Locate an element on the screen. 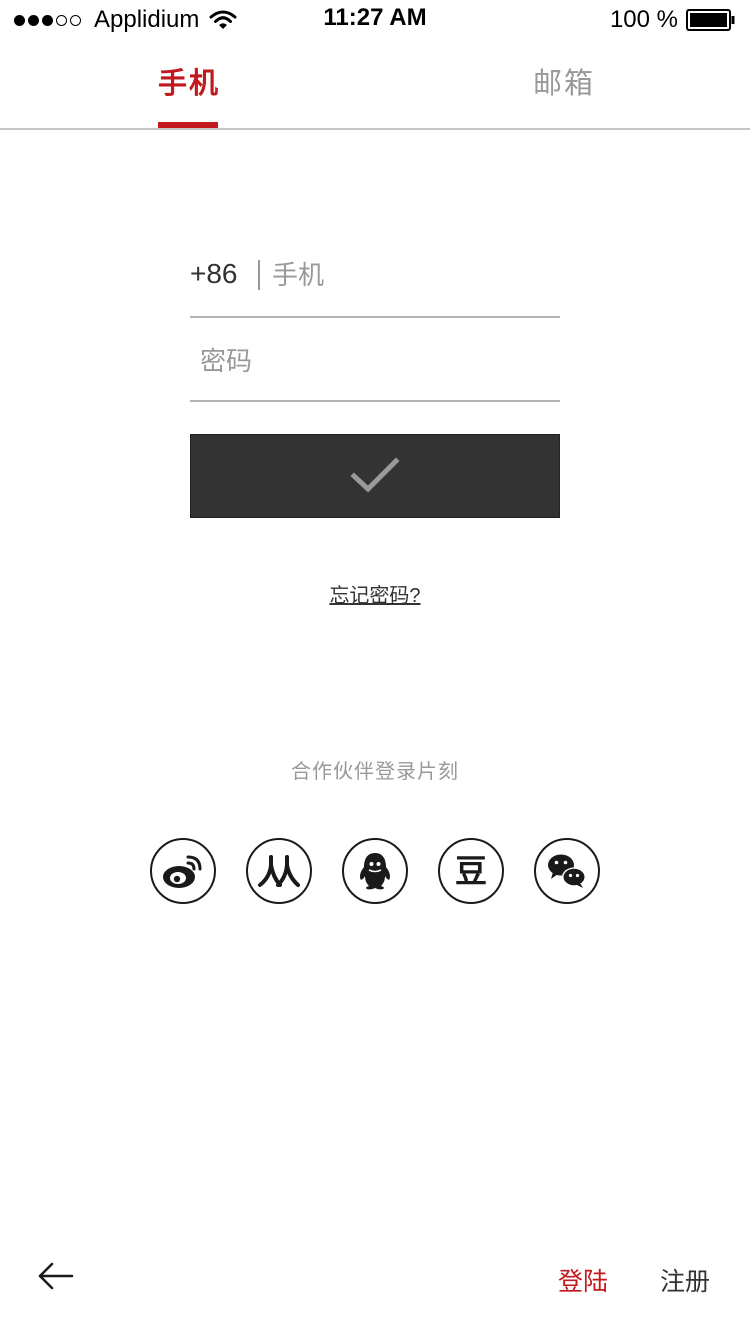  svg-text: 豆 is located at coordinates (471, 871).